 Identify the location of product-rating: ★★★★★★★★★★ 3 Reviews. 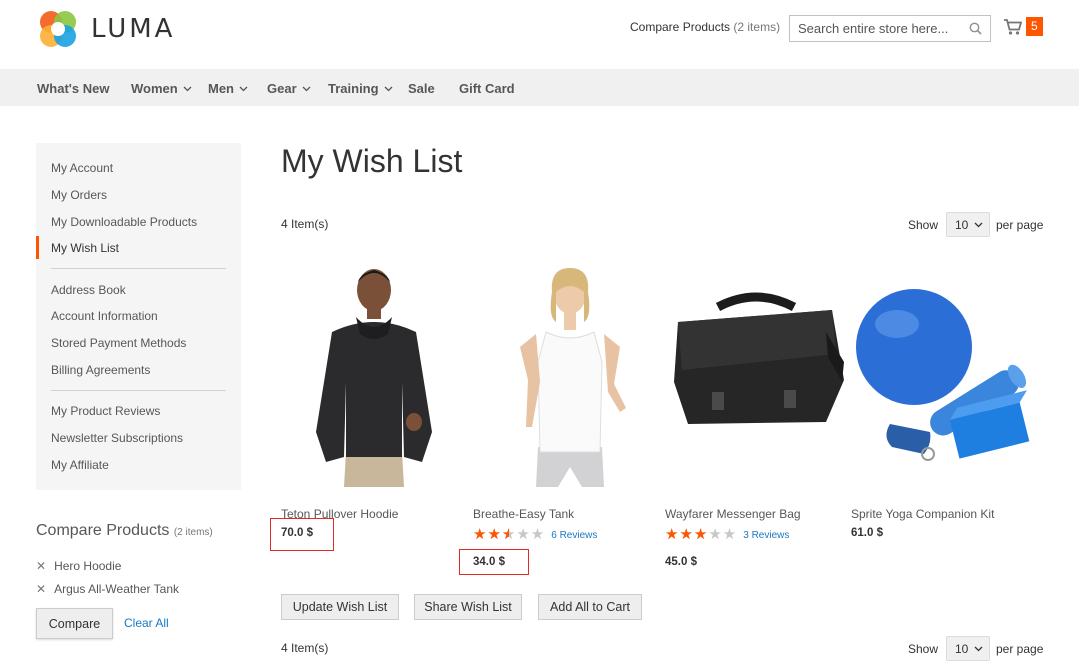
(727, 534).